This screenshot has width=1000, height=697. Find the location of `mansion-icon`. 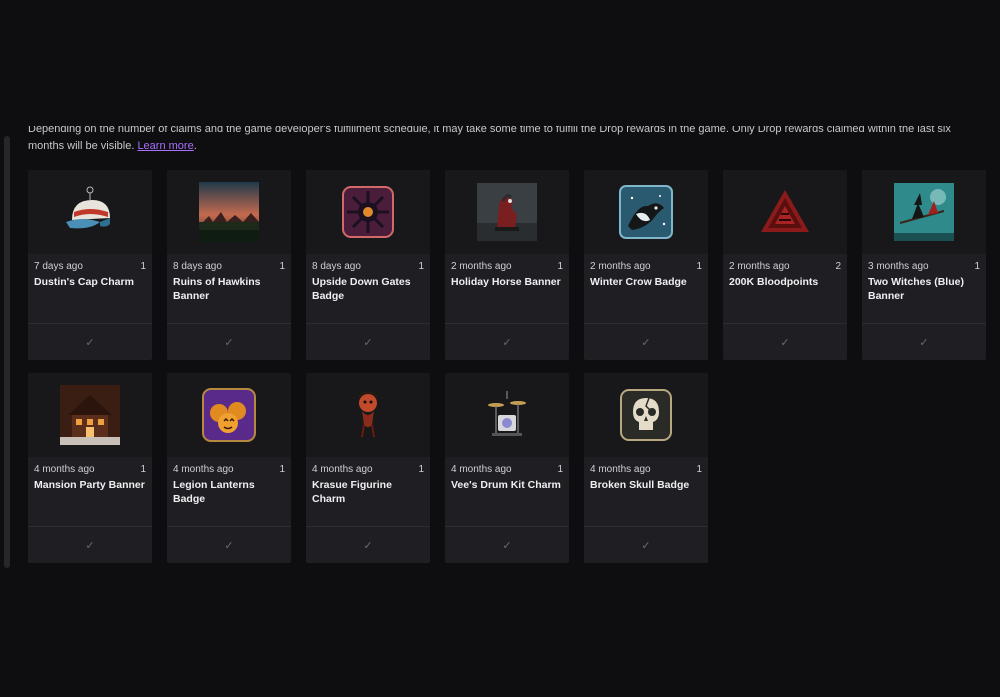

mansion-icon is located at coordinates (90, 415).